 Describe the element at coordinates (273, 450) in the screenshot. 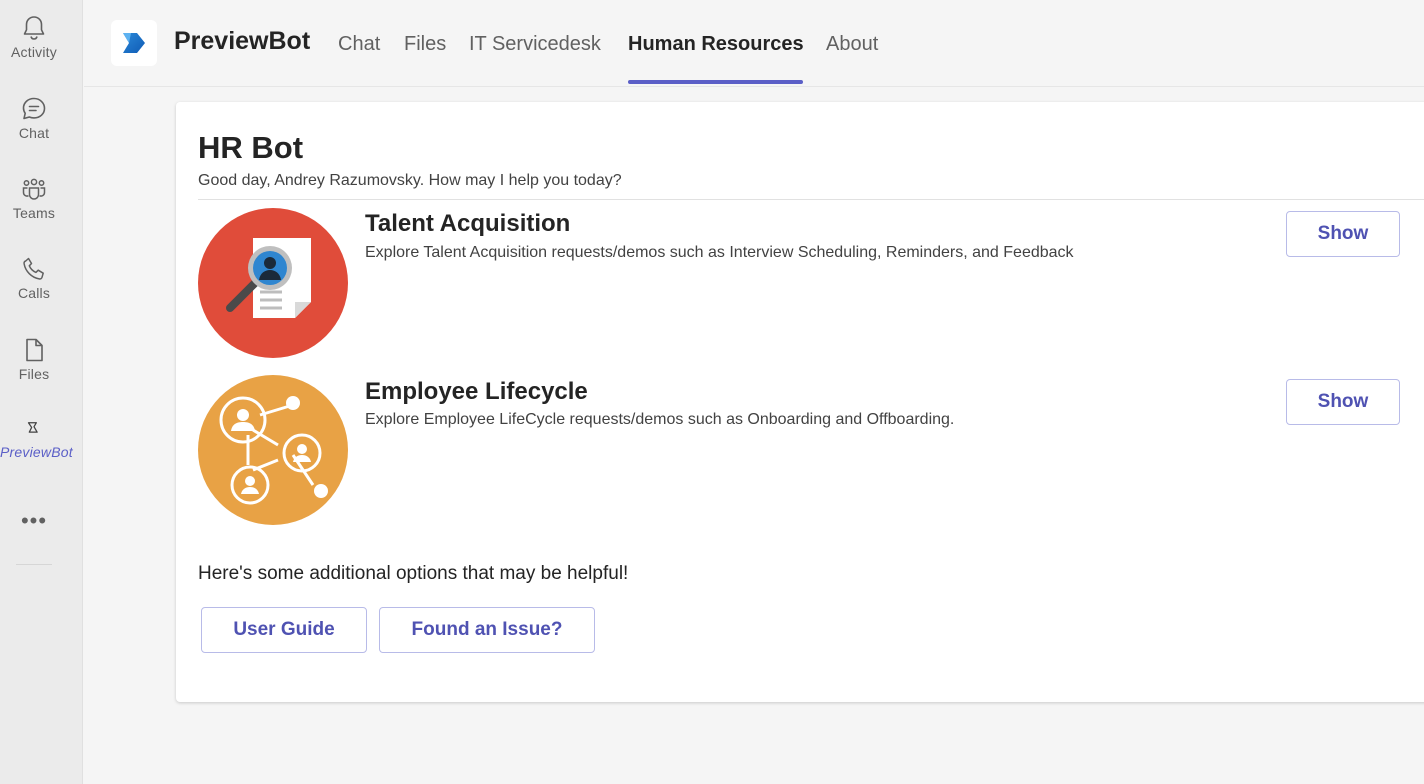

I see `employee-network-icon` at that location.